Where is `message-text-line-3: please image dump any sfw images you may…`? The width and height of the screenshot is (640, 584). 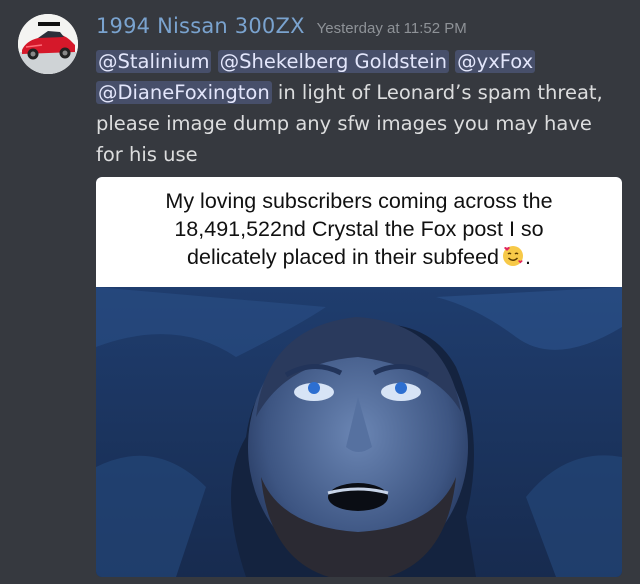
message-text-line-3: please image dump any sfw images you may… is located at coordinates (344, 123).